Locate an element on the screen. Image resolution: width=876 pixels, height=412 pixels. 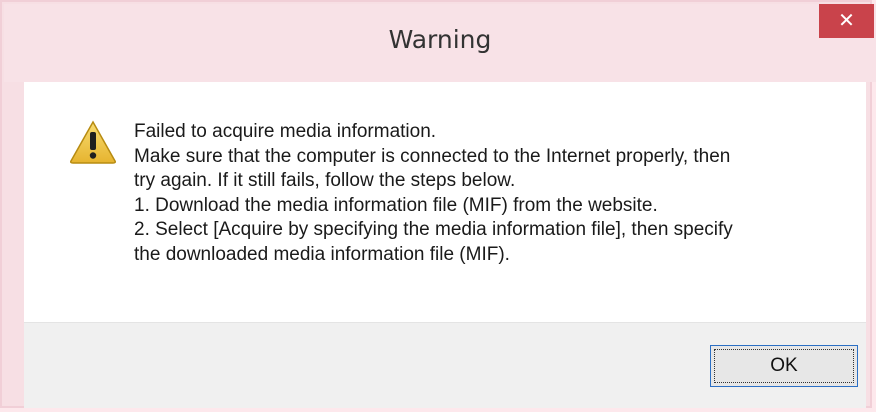
warning-triangle-icon is located at coordinates (93, 142).